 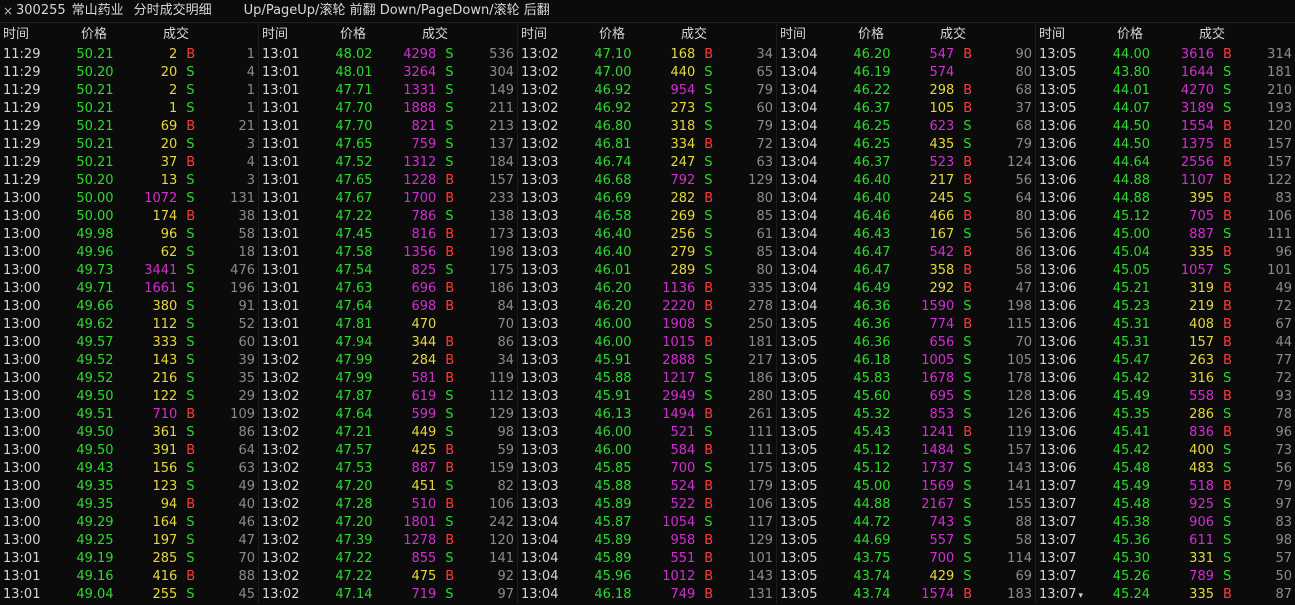 I want to click on trade-row: 13:02 46.80 318 S 79, so click(x=647, y=127).